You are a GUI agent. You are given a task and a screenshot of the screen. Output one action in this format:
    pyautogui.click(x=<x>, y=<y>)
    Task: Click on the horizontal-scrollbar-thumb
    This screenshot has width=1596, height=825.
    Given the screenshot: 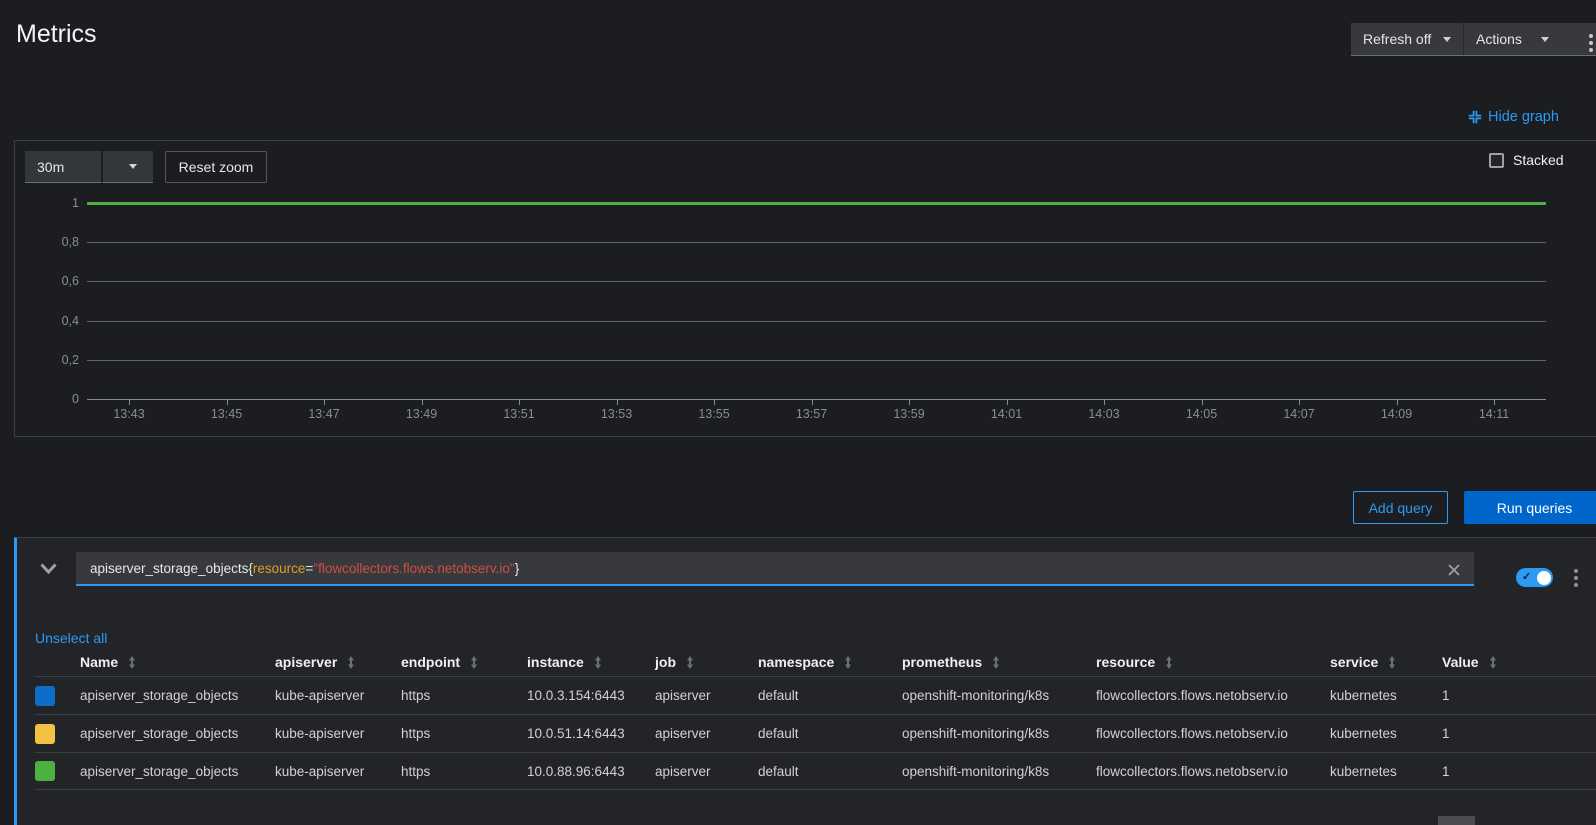 What is the action you would take?
    pyautogui.click(x=1456, y=820)
    